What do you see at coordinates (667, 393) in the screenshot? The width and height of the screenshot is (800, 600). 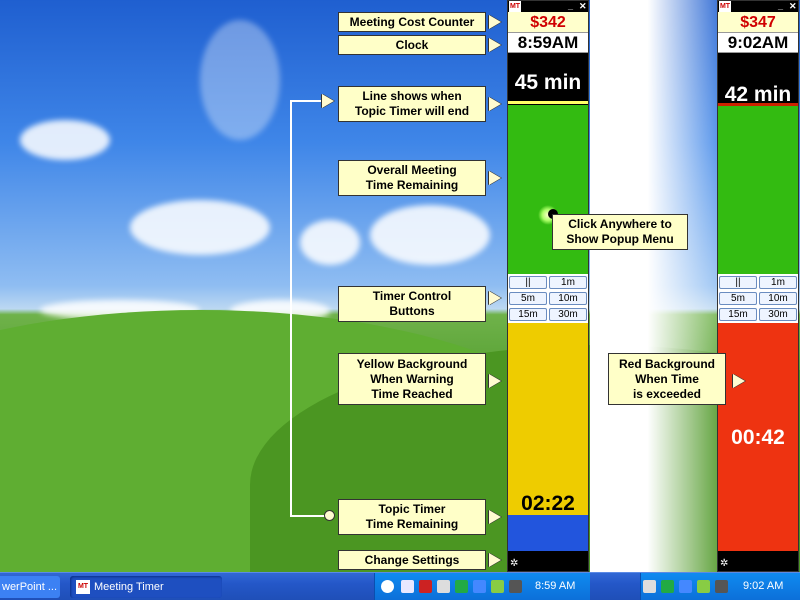 I see `callout-text: is exceeded` at bounding box center [667, 393].